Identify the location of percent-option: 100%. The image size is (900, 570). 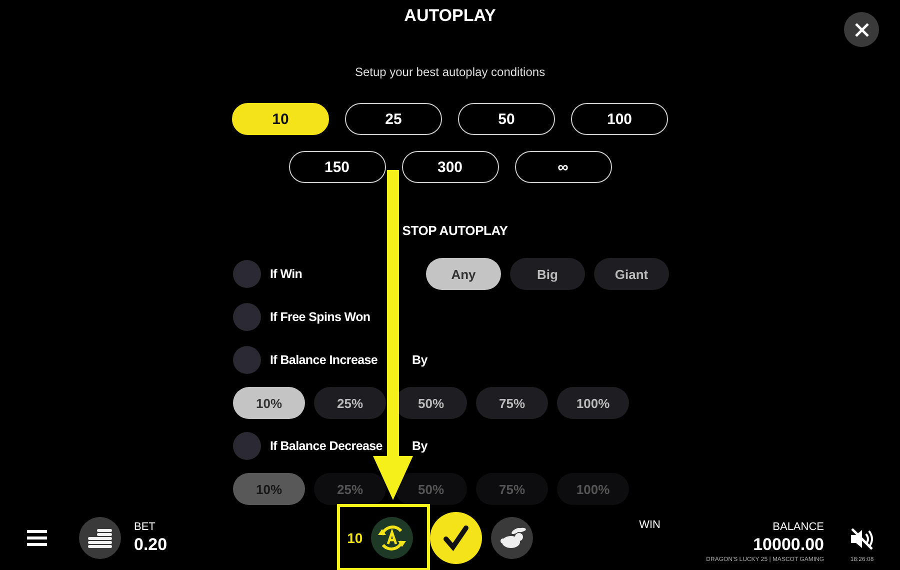
(593, 403).